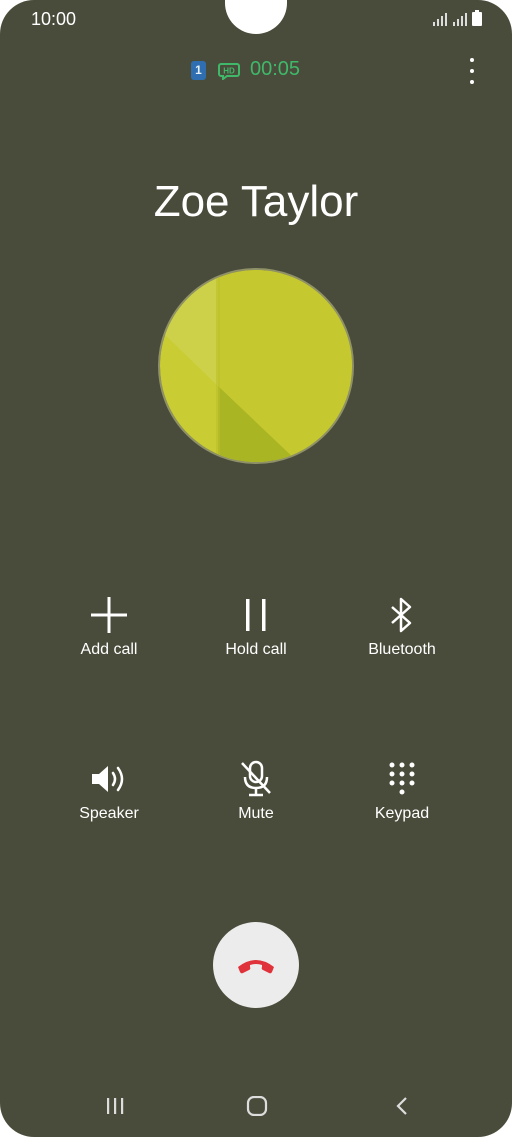 The height and width of the screenshot is (1137, 512). I want to click on pause-icon, so click(256, 615).